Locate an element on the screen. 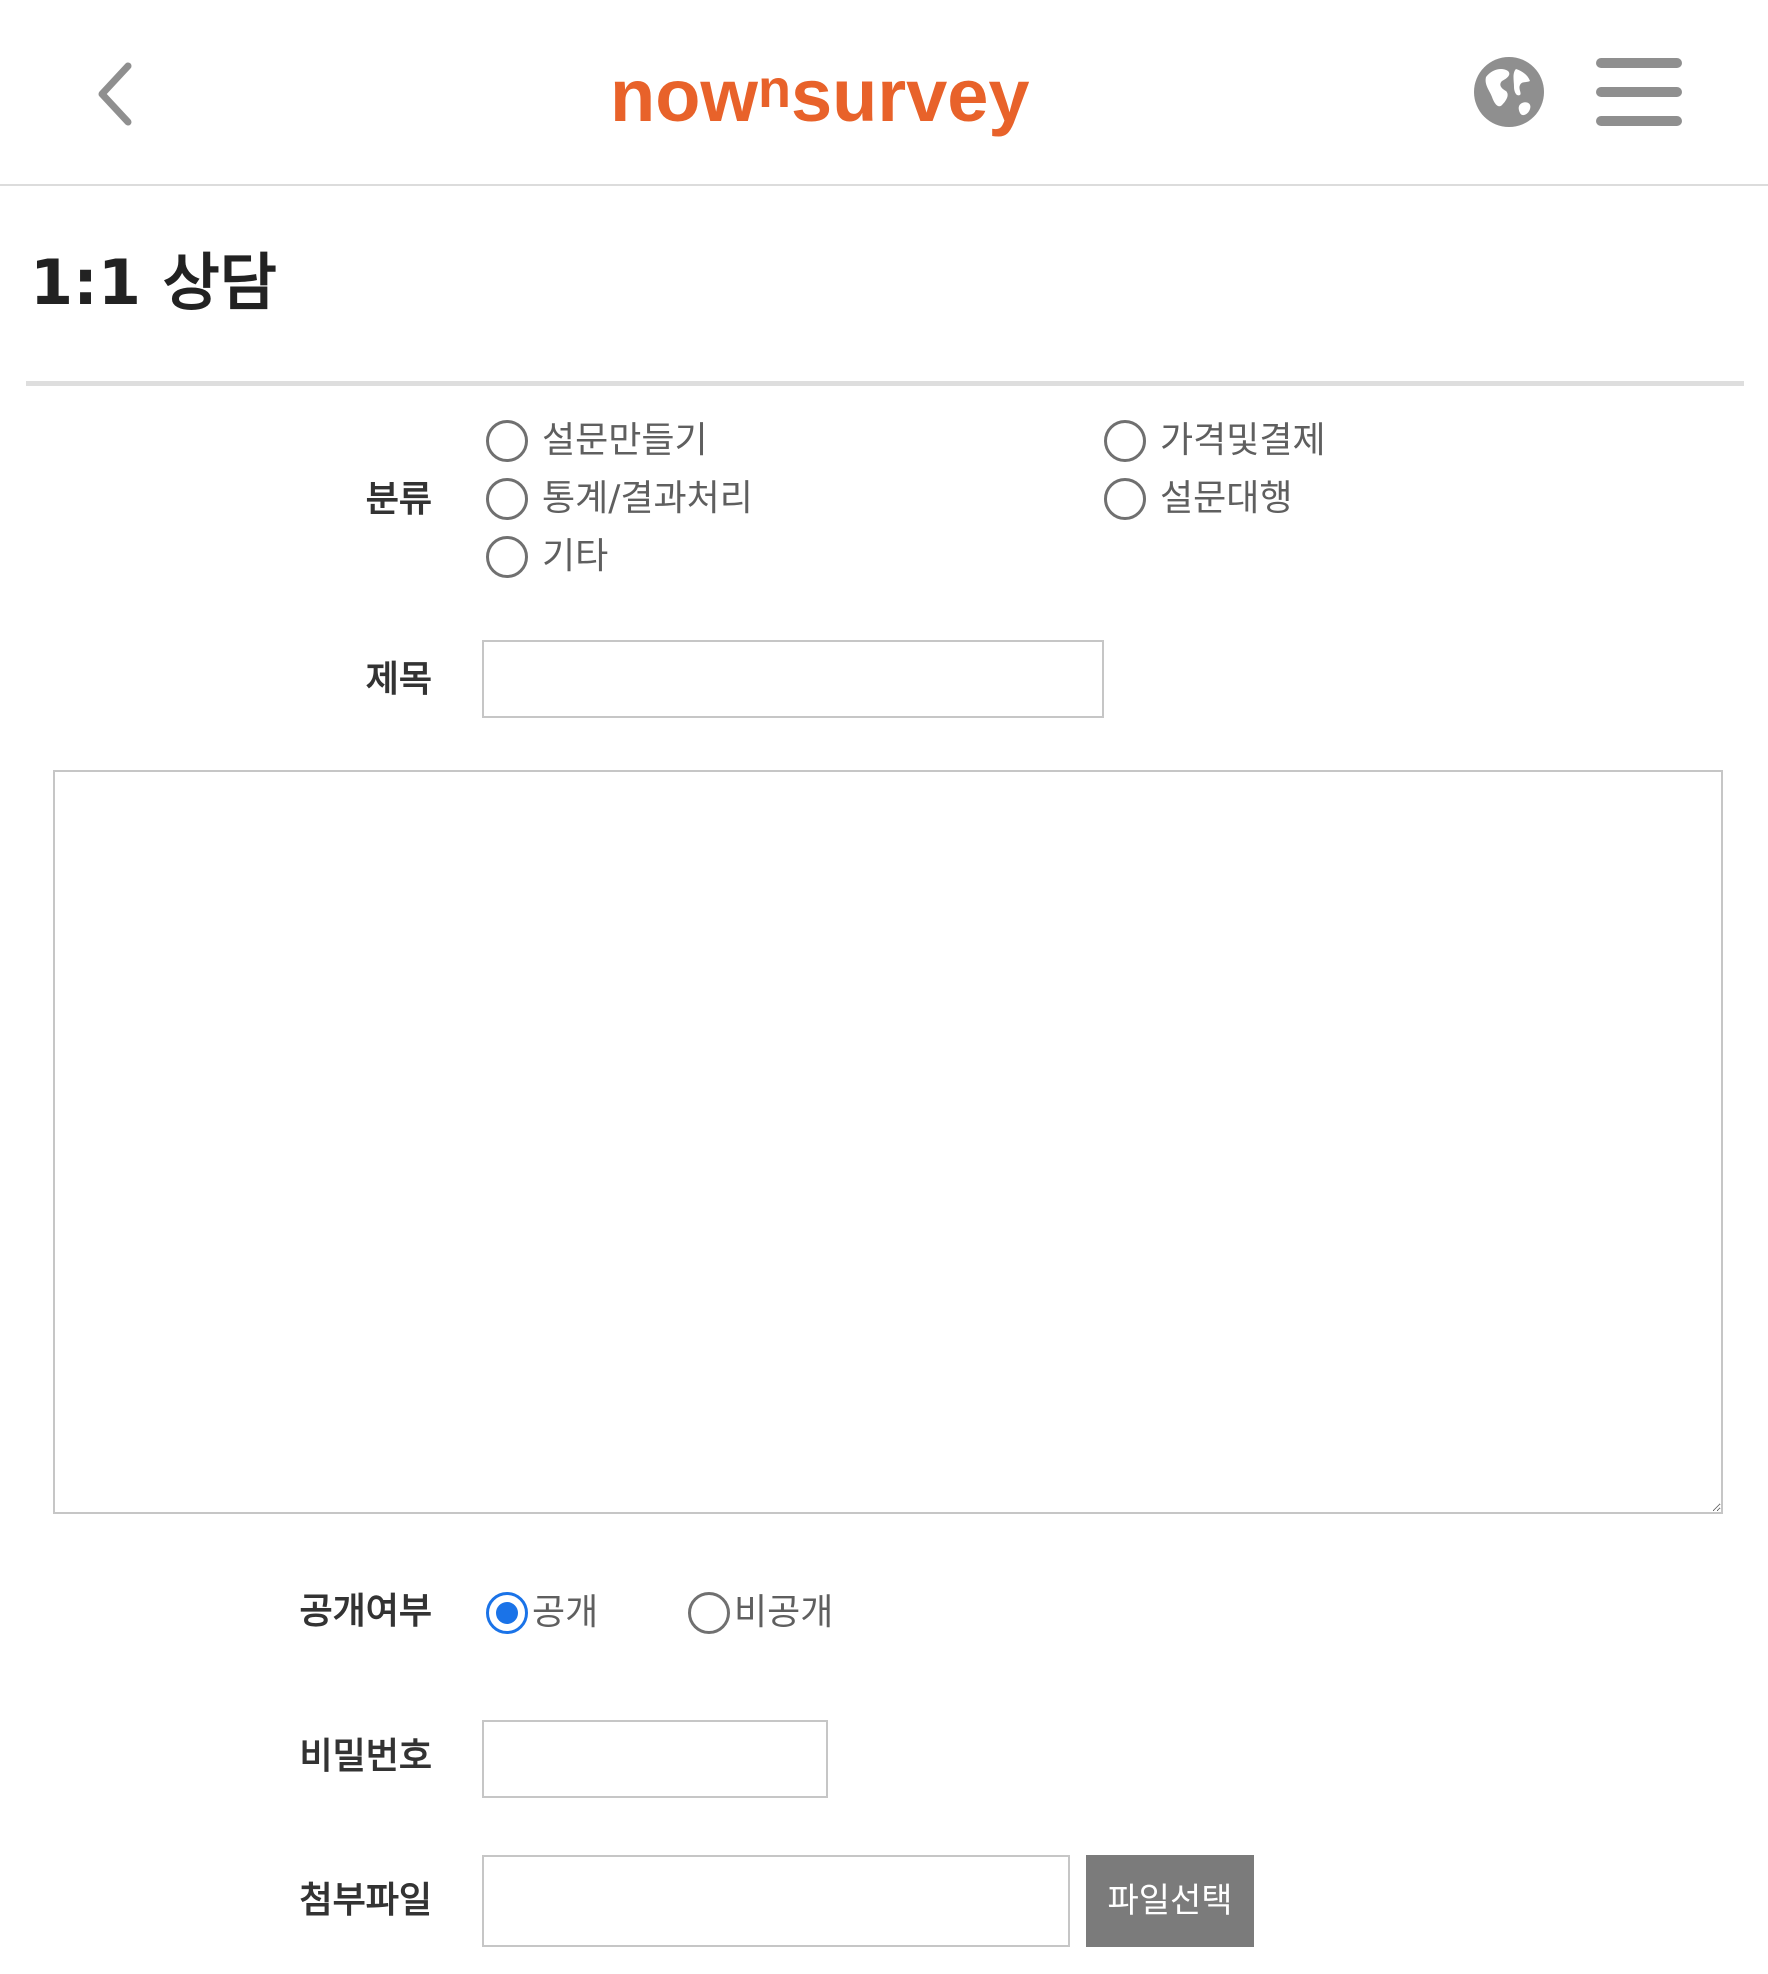 The height and width of the screenshot is (1974, 1768). logo-text-now: now is located at coordinates (684, 95).